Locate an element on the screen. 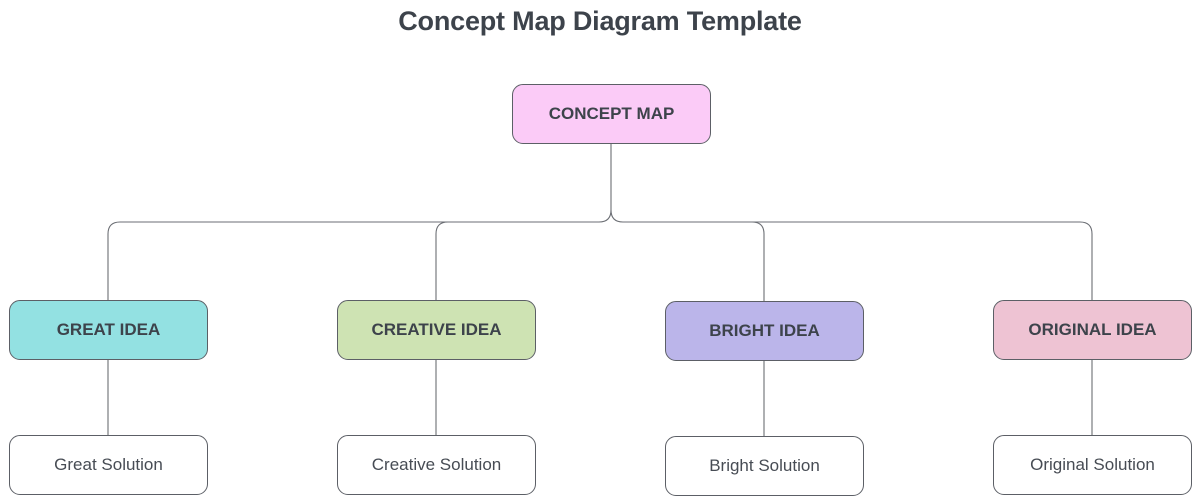  solution-node-original: Original Solution is located at coordinates (1092, 465).